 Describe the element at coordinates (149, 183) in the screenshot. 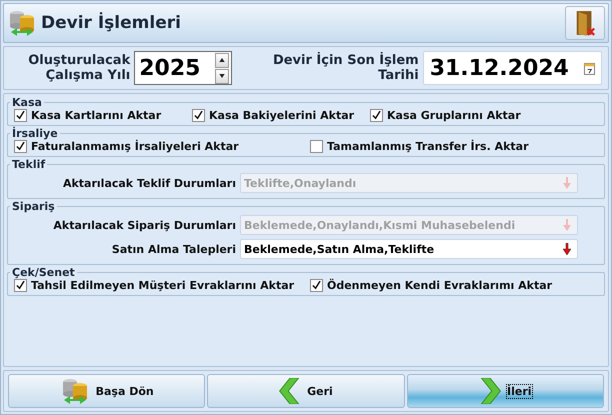

I see `field-label: Aktarılacak Teklif Durumları` at that location.